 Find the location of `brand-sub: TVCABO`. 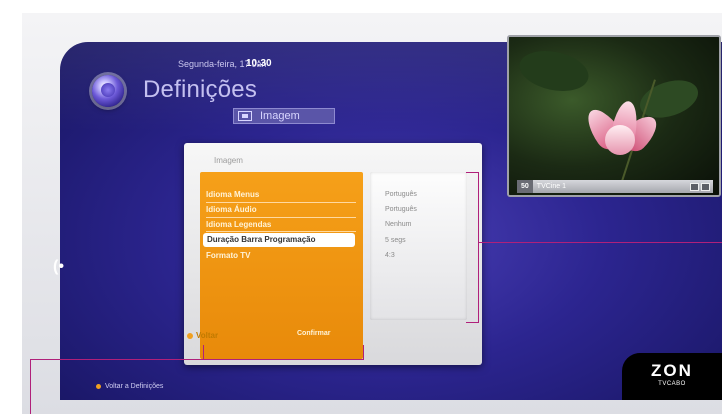

brand-sub: TVCABO is located at coordinates (672, 384).